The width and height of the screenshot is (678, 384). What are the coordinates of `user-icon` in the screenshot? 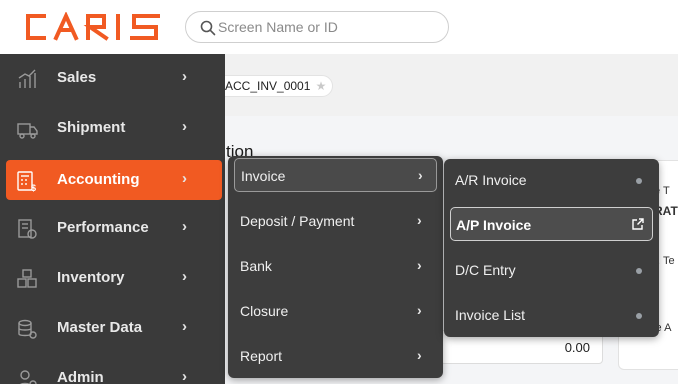 It's located at (28, 377).